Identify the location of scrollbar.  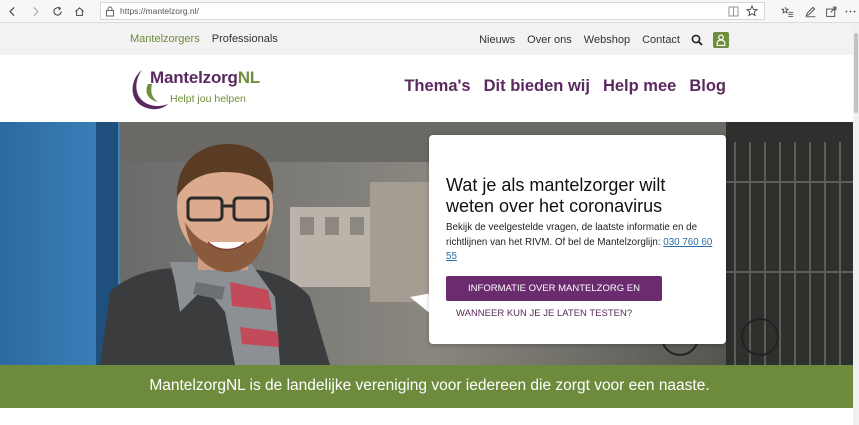
(856, 224).